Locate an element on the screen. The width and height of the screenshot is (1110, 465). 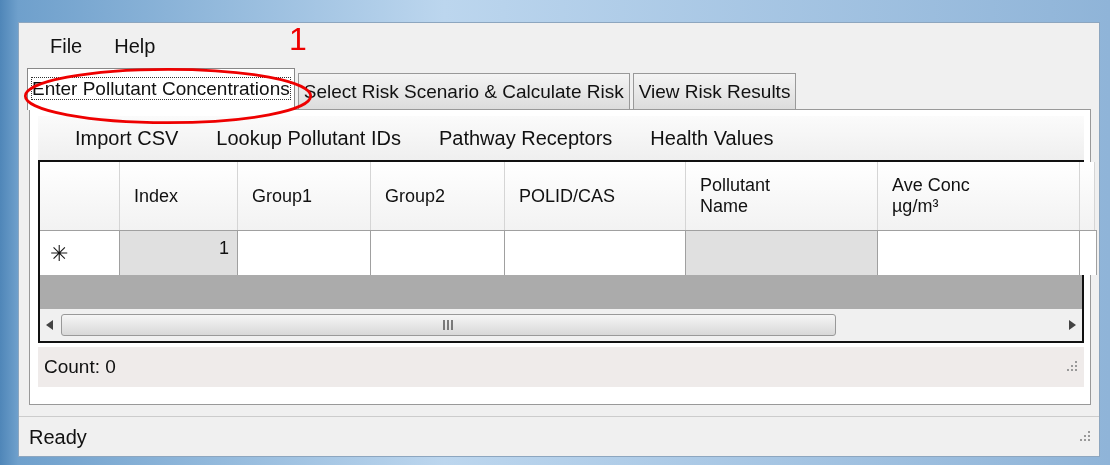
count-label: Count: 0 is located at coordinates (80, 366).